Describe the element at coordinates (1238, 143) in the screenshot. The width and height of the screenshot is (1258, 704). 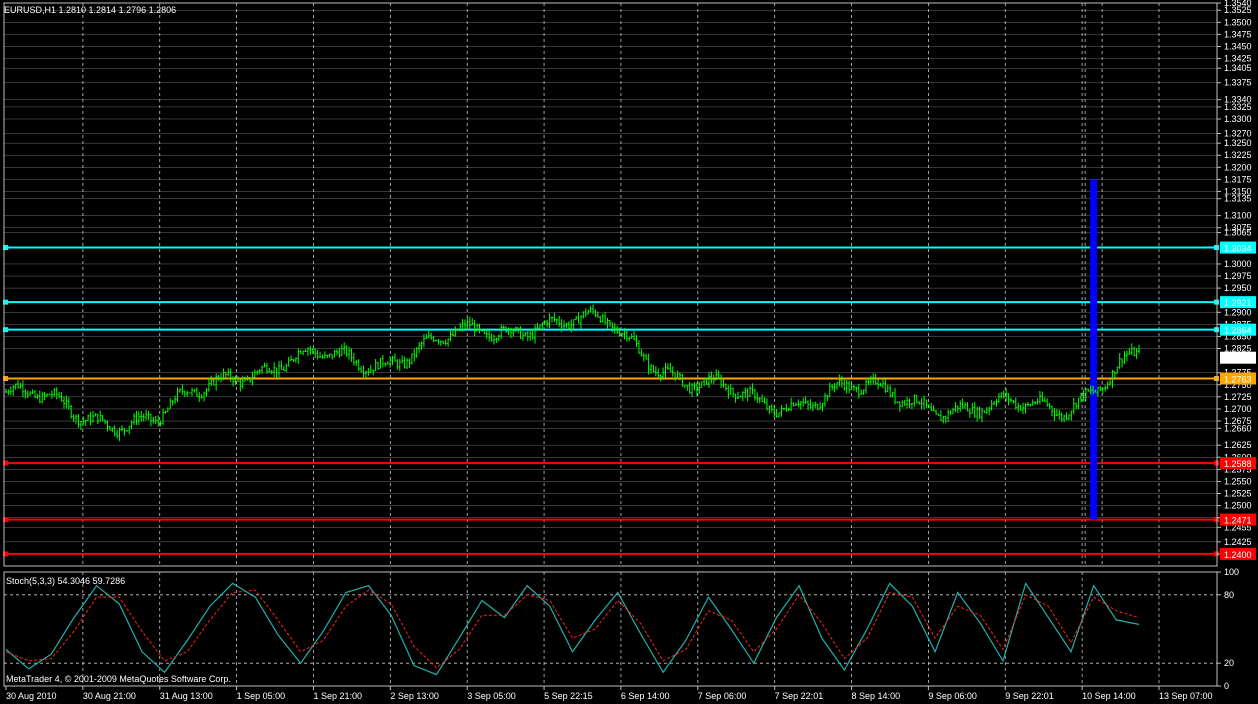
I see `price-label: 1.3250` at that location.